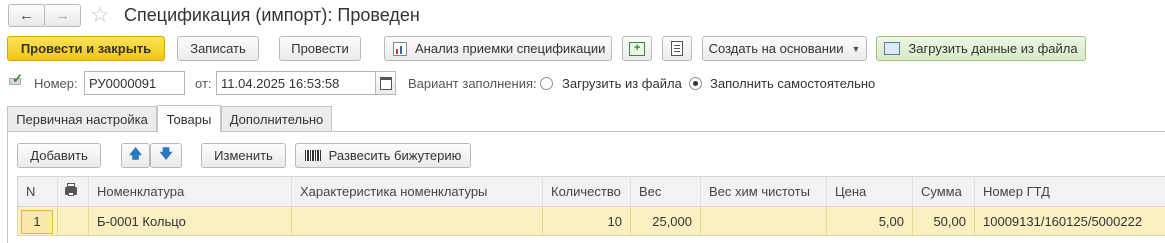  What do you see at coordinates (776, 48) in the screenshot?
I see `create-based-on-label: Создать на основании` at bounding box center [776, 48].